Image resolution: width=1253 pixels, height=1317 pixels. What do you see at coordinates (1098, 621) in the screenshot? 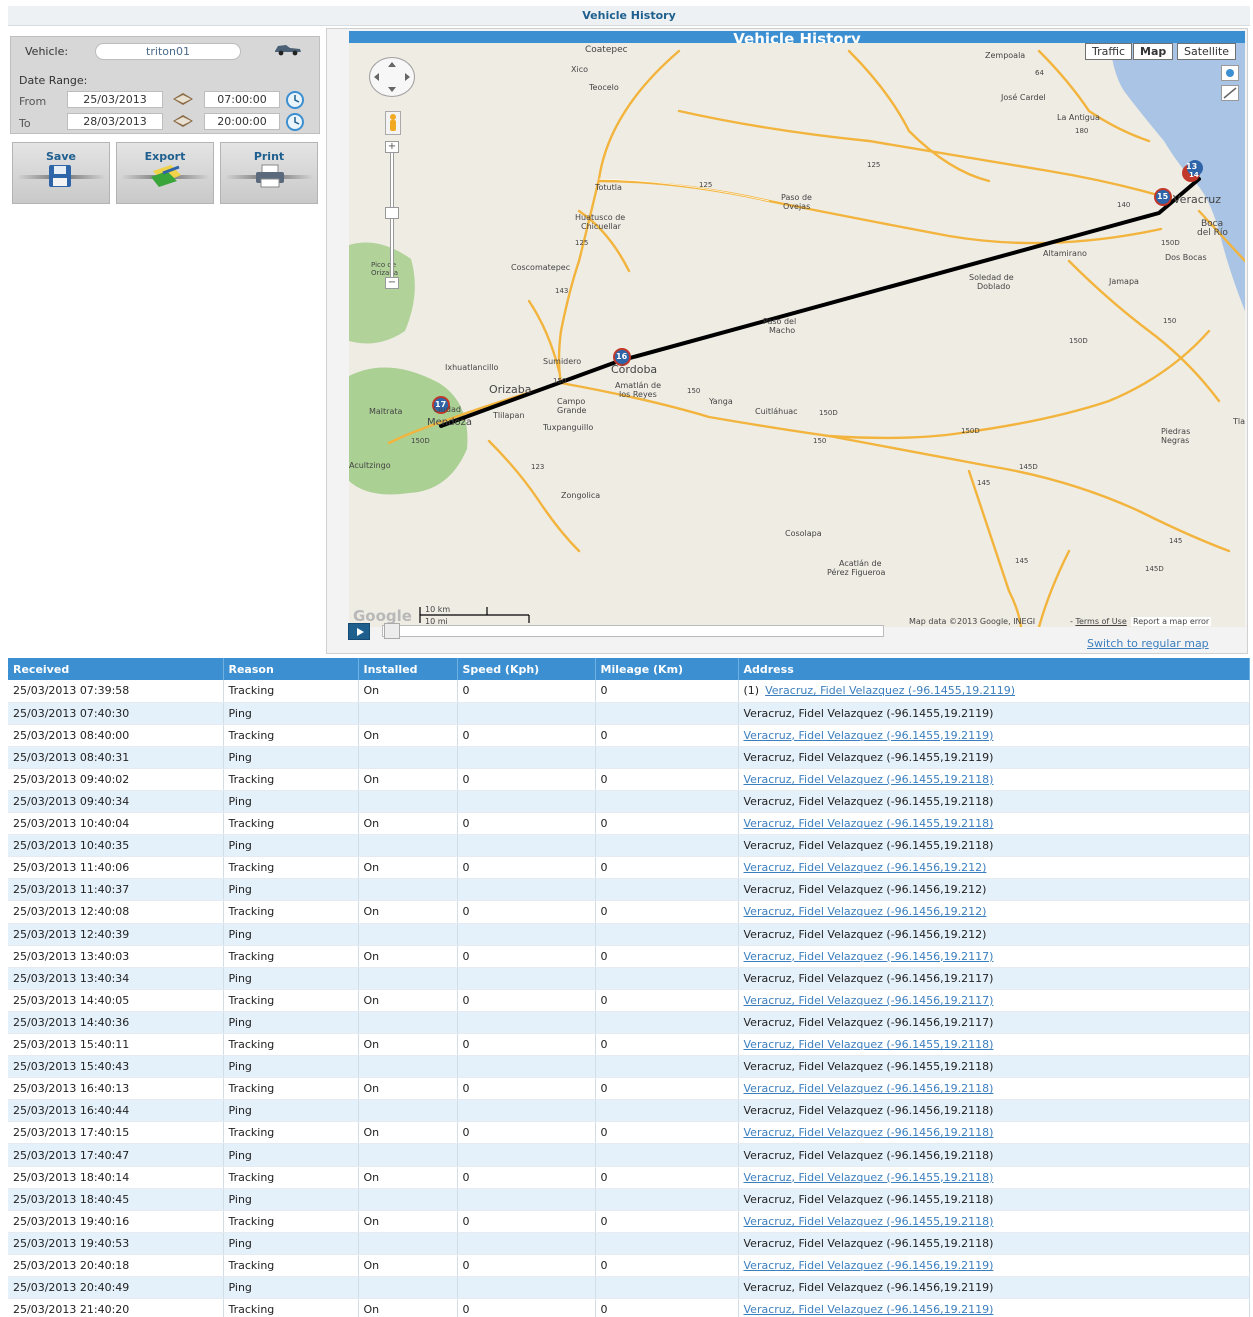
I see `terms-link: - Terms of Use` at bounding box center [1098, 621].